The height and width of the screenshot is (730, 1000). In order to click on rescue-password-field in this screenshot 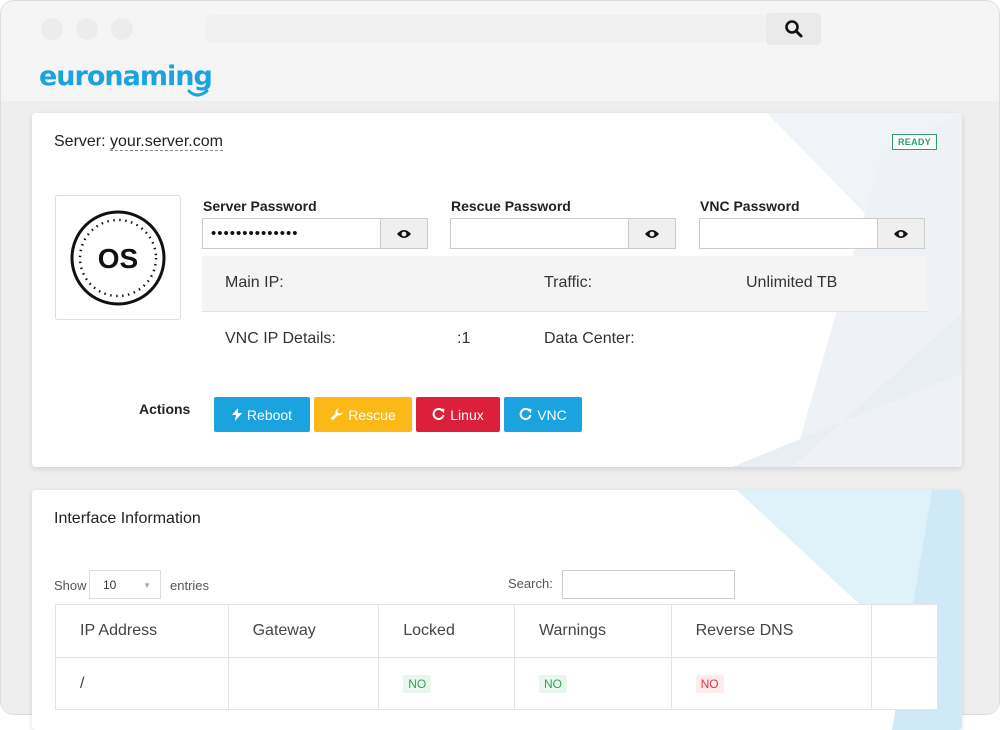, I will do `click(539, 233)`.